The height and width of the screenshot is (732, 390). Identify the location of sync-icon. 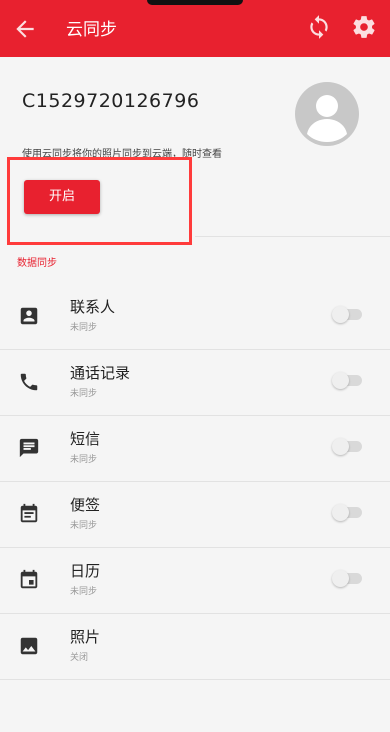
(319, 27).